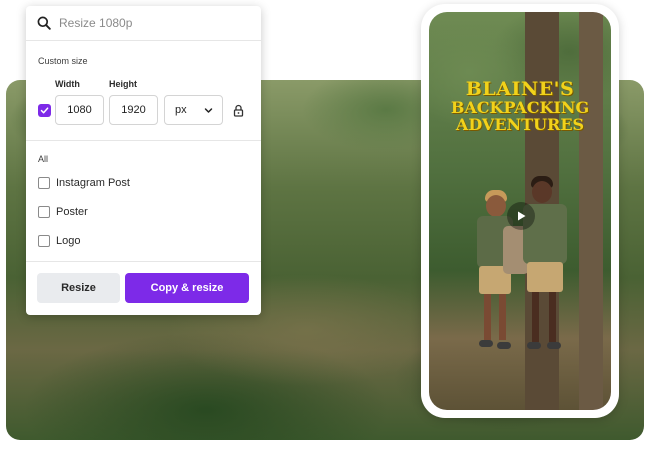 This screenshot has height=451, width=658. Describe the element at coordinates (79, 110) in the screenshot. I see `width-input: 1080` at that location.